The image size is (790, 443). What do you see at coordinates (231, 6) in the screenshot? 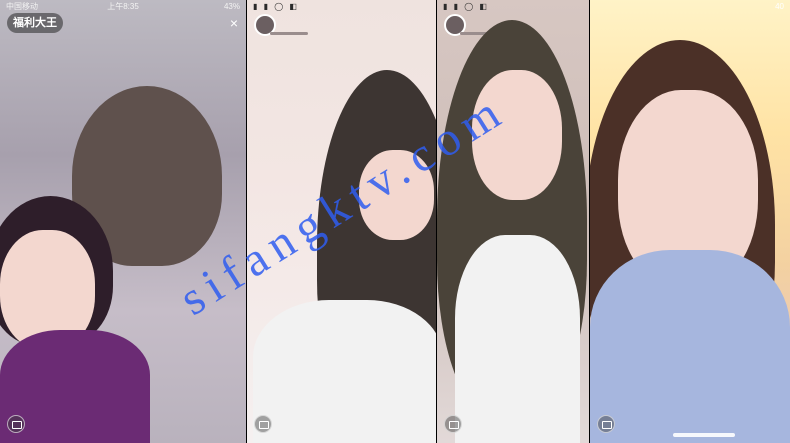
I see `status-battery: 43%` at bounding box center [231, 6].